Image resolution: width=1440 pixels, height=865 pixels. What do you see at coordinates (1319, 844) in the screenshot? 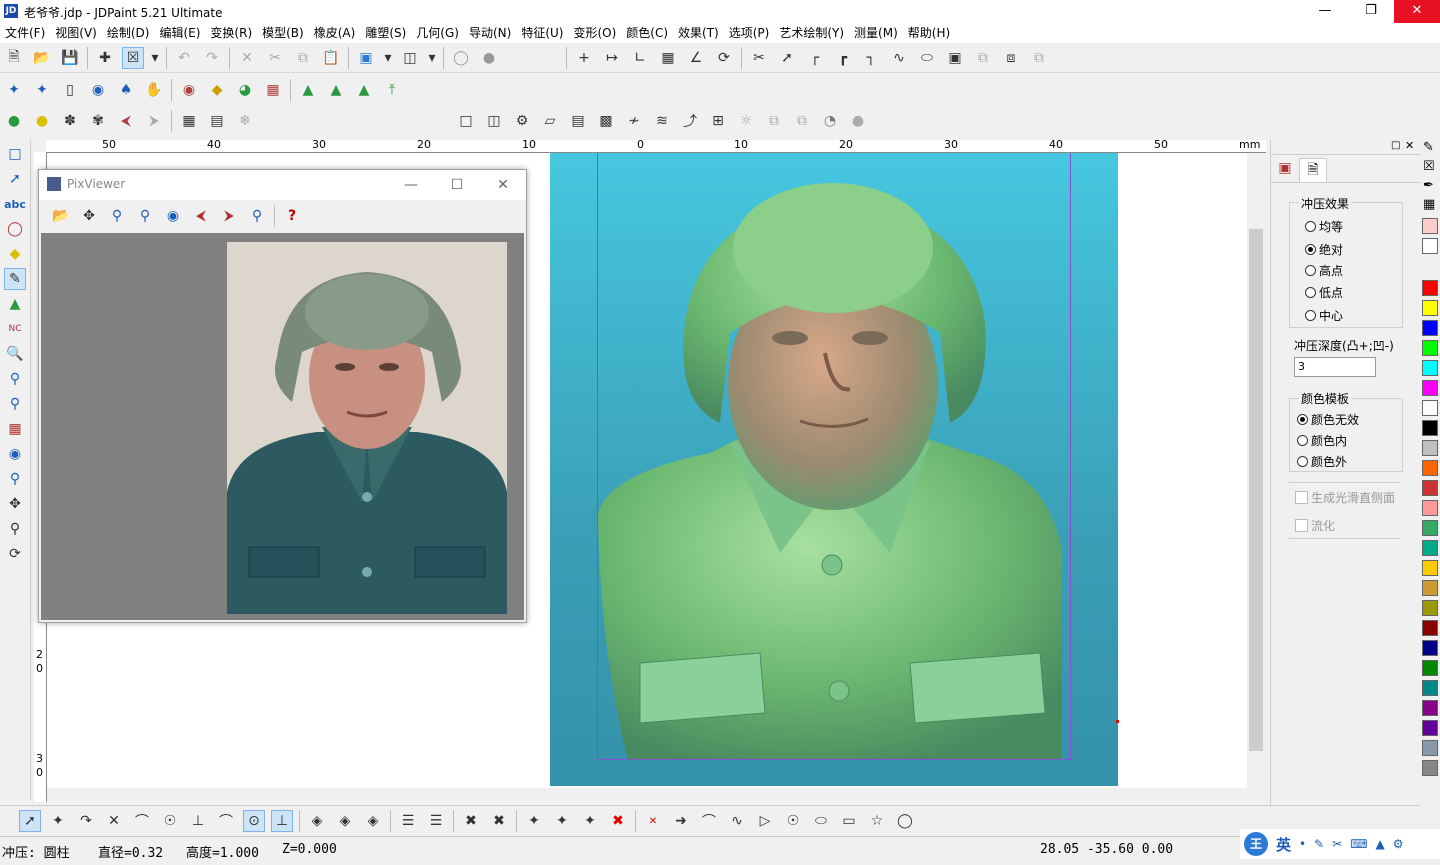
I see `ime-pen-icon: ✎` at bounding box center [1319, 844].